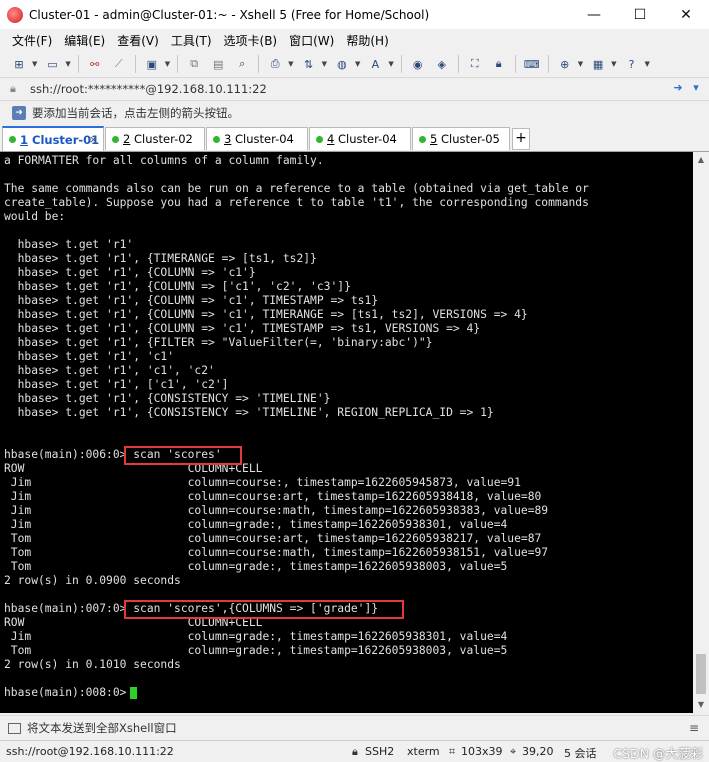  I want to click on menu-file: 文件(F), so click(32, 40).